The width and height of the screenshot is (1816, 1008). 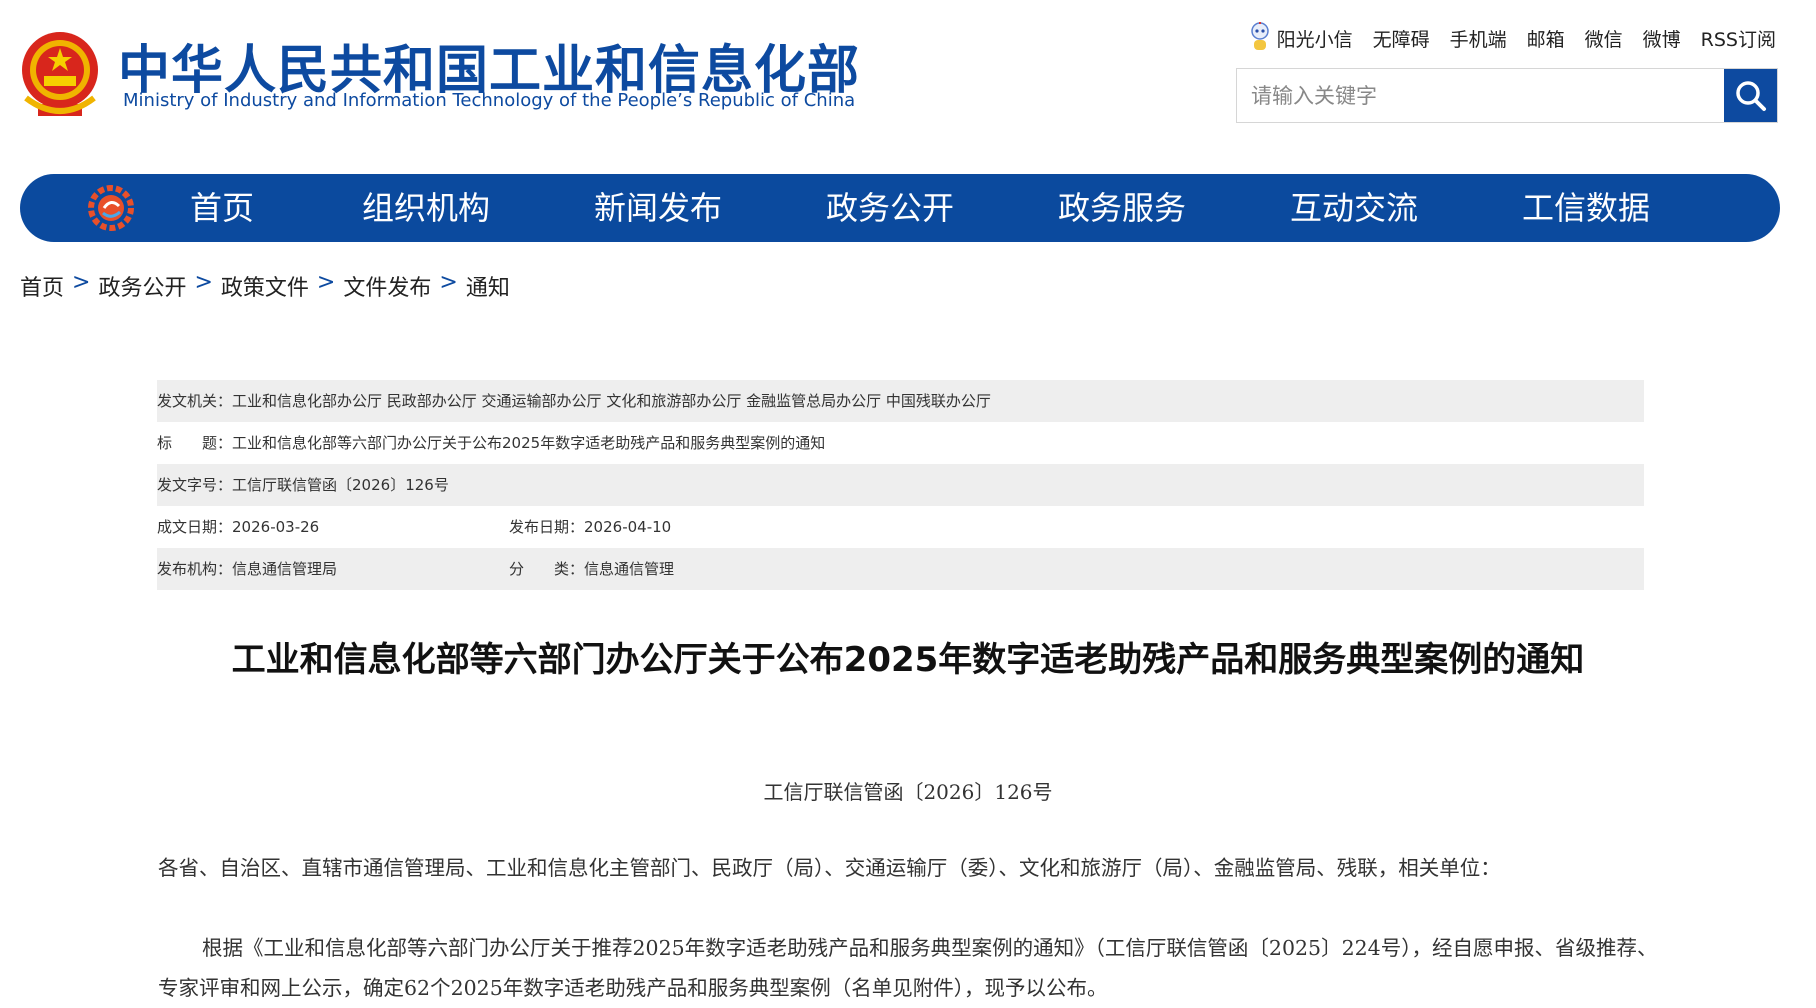 I want to click on main-nav: 首页 组织机构 新闻发布 政务公开 政务服务 互动交流 工信数据, so click(x=900, y=208).